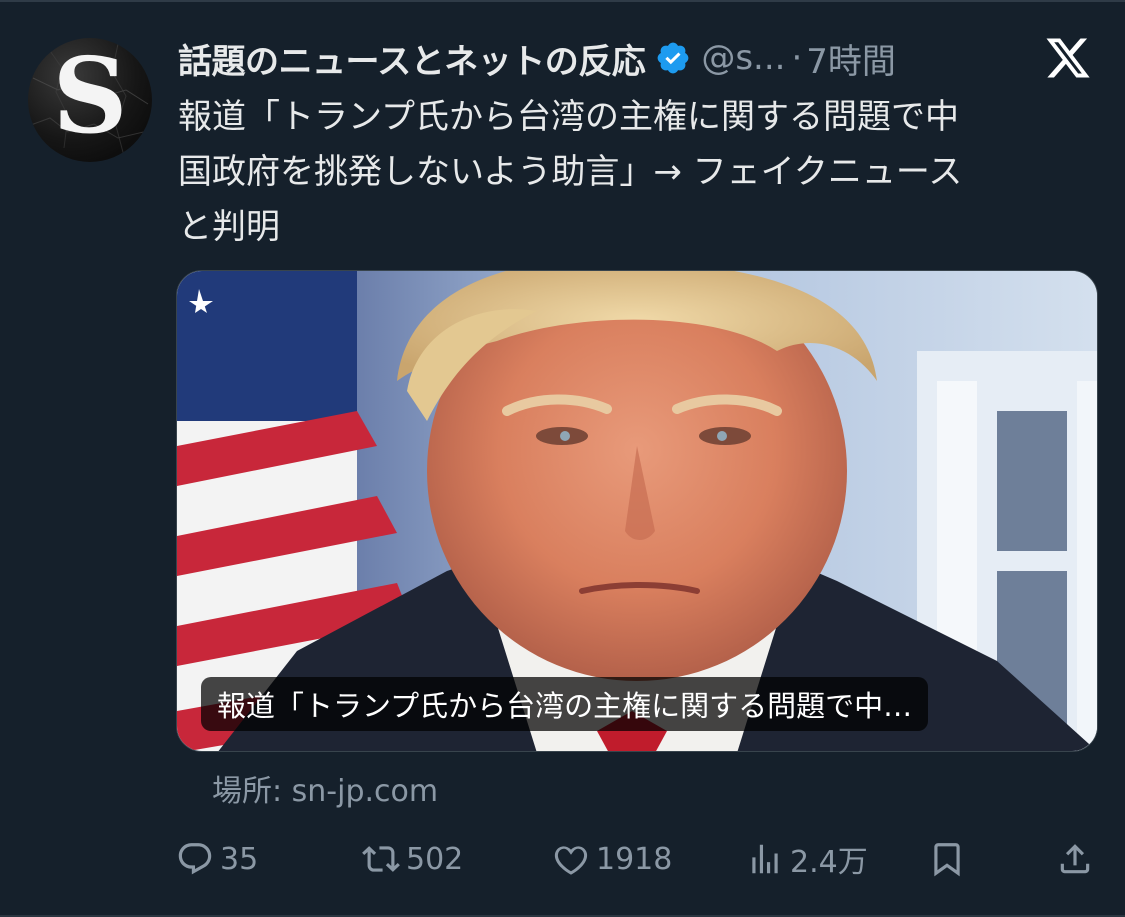 Image resolution: width=1125 pixels, height=917 pixels. I want to click on tweet-text-line: と判明, so click(229, 227).